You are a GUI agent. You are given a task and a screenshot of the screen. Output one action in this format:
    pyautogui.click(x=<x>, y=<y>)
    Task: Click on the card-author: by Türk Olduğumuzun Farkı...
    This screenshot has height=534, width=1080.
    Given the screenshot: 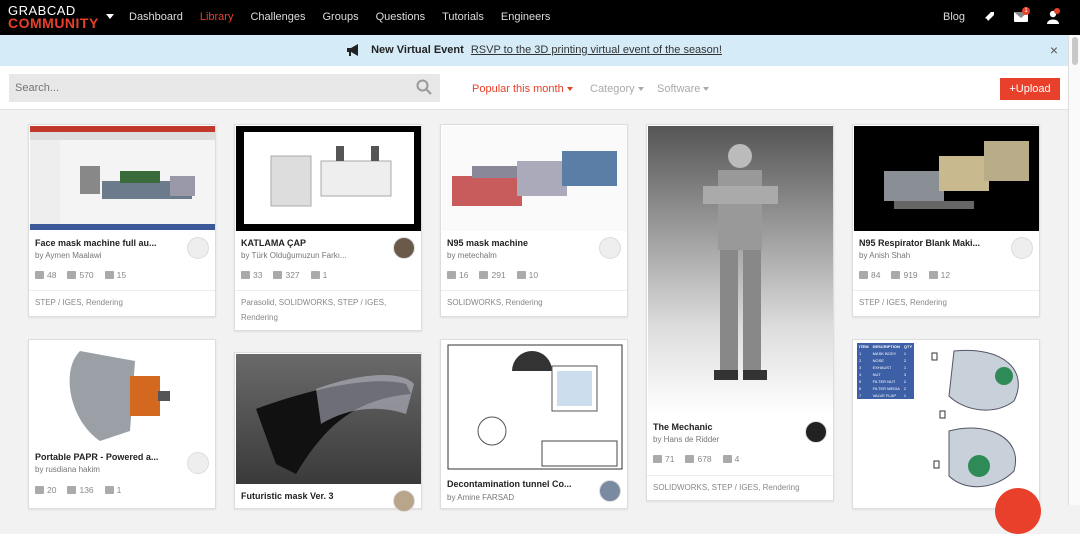 What is the action you would take?
    pyautogui.click(x=294, y=255)
    